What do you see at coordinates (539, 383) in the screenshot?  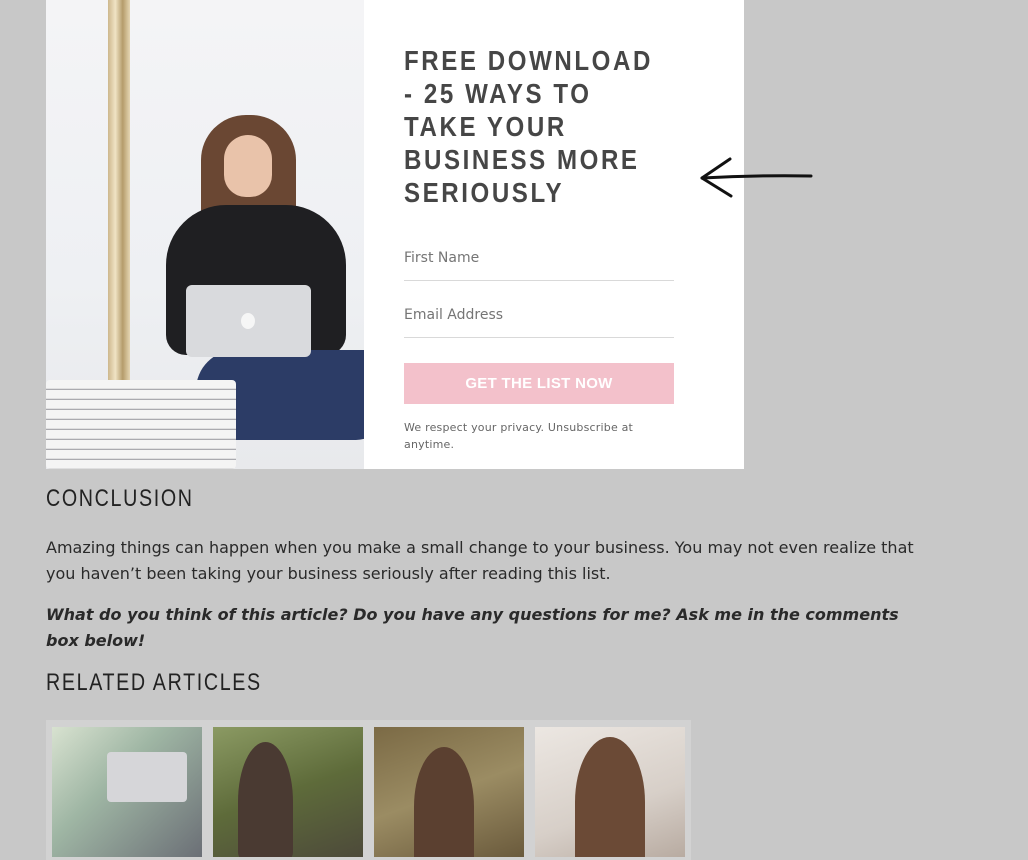 I see `get-the-list-button: GET THE LIST NOW` at bounding box center [539, 383].